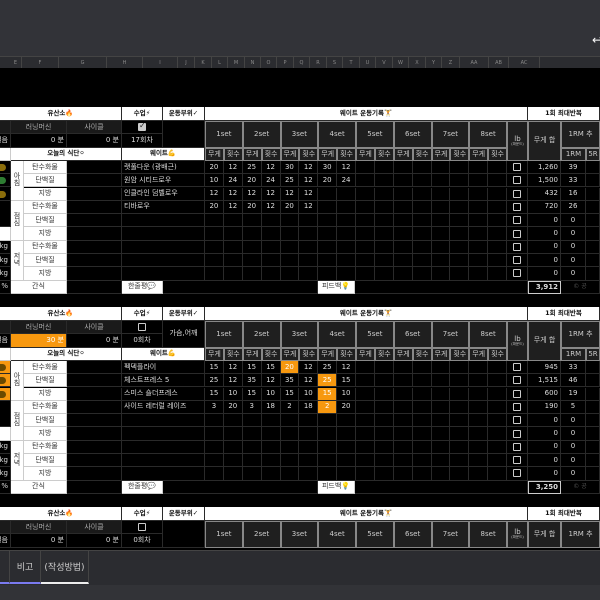  Describe the element at coordinates (346, 381) in the screenshot. I see `set-reps: 15` at that location.